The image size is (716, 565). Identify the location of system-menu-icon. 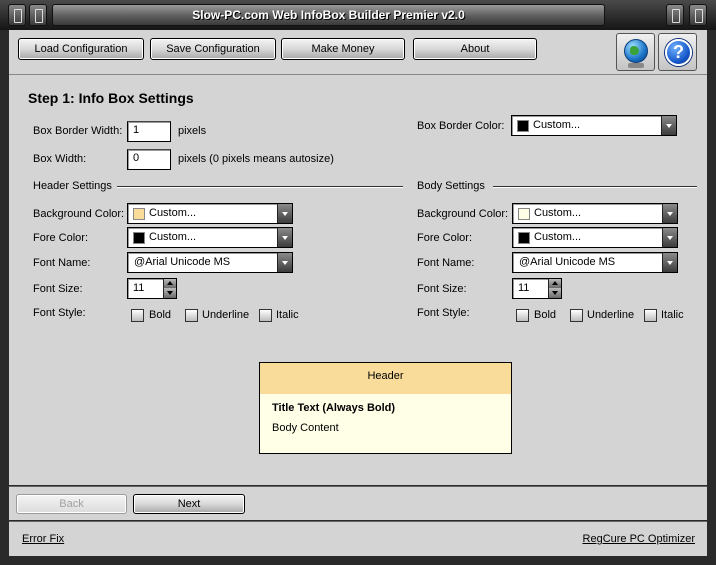
(17, 15).